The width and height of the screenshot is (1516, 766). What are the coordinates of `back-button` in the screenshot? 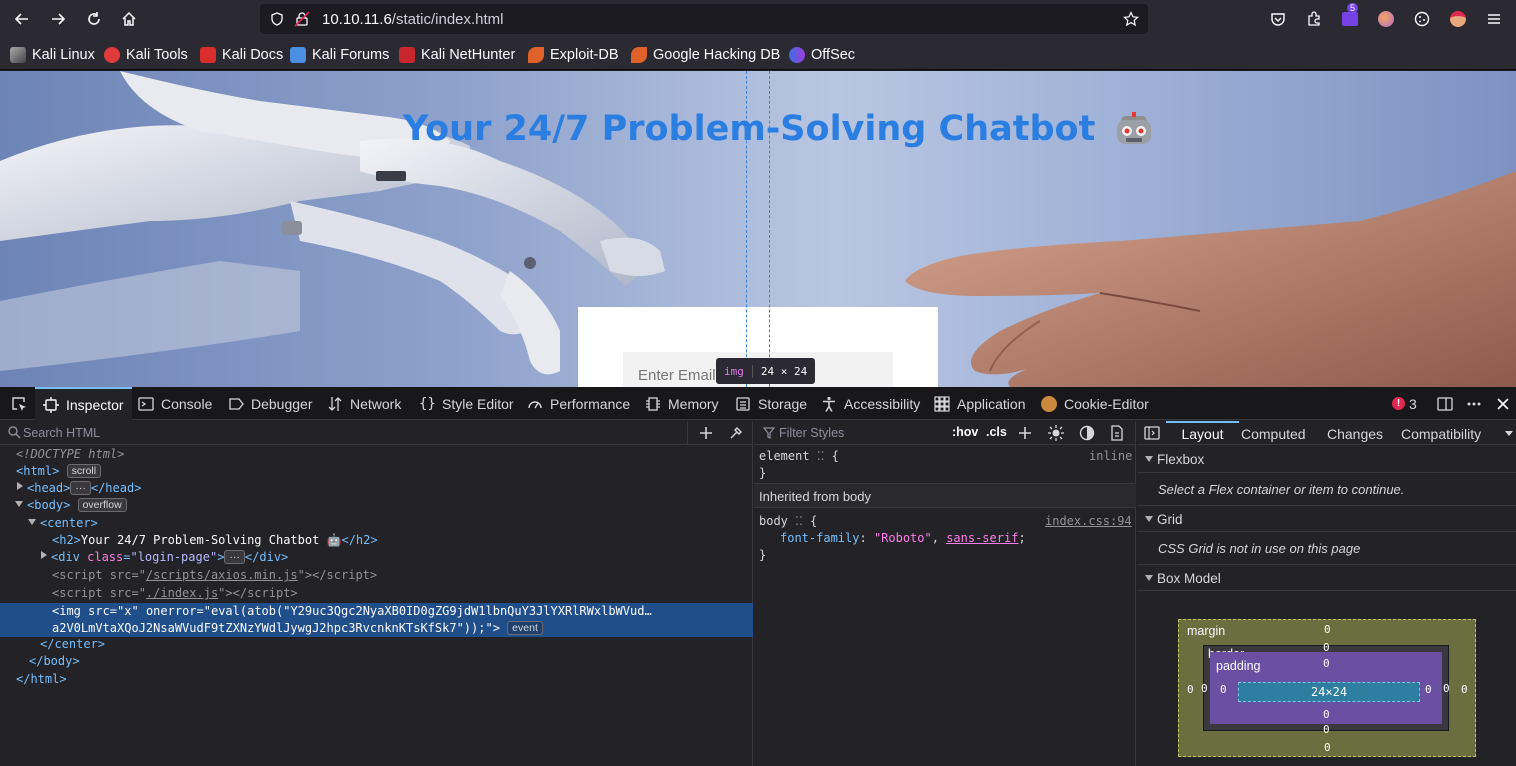 It's located at (22, 19).